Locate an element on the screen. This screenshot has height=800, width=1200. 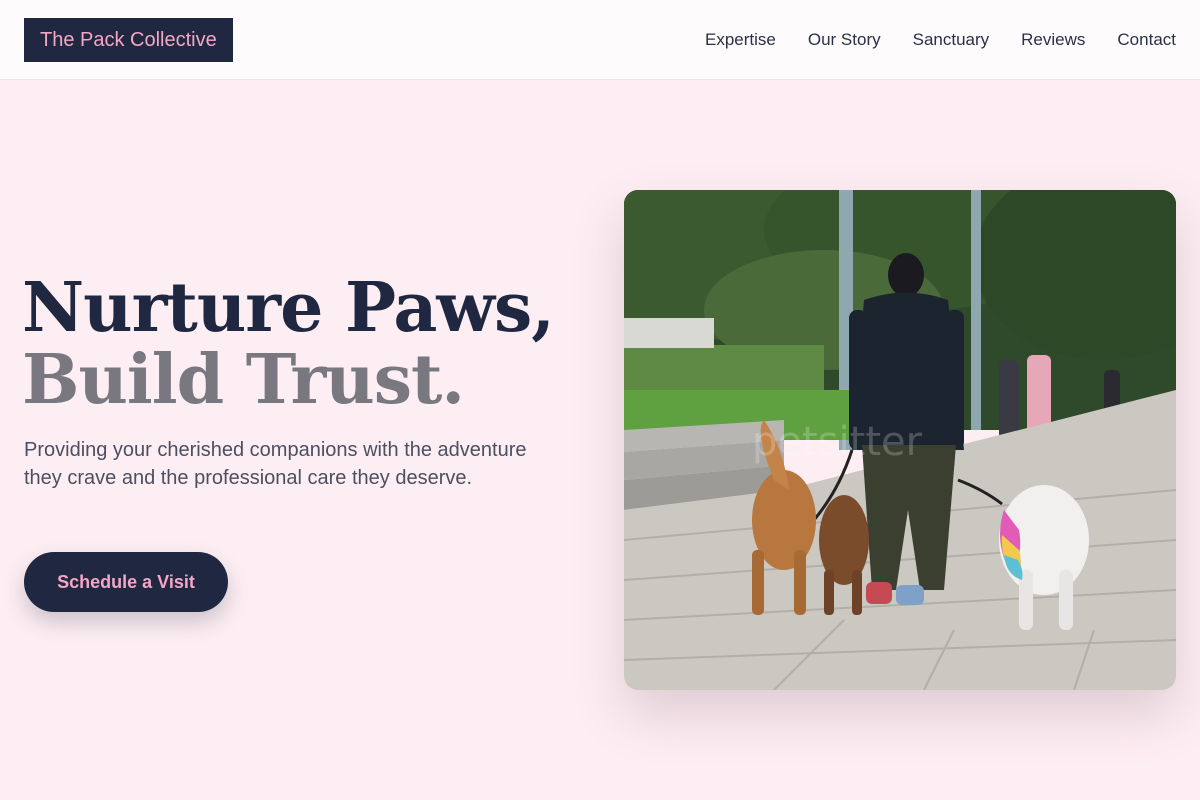
nav-item-expertise: Expertise is located at coordinates (740, 40).